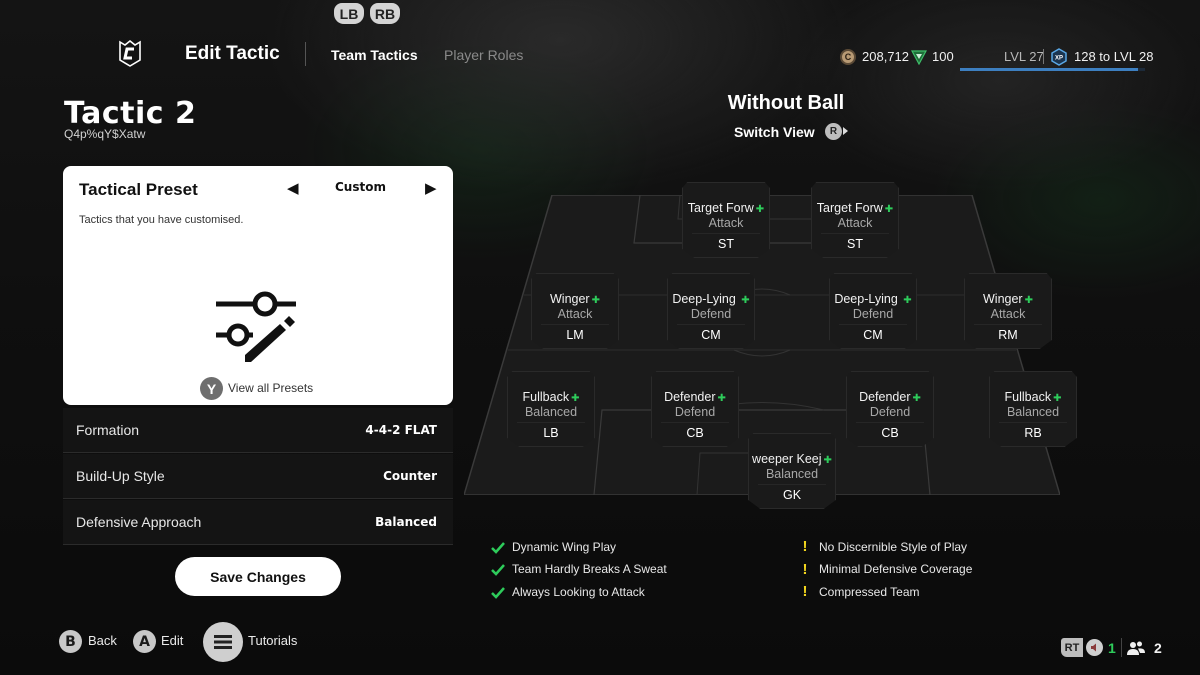  Describe the element at coordinates (385, 13) in the screenshot. I see `rb-bumper-button: RB` at that location.